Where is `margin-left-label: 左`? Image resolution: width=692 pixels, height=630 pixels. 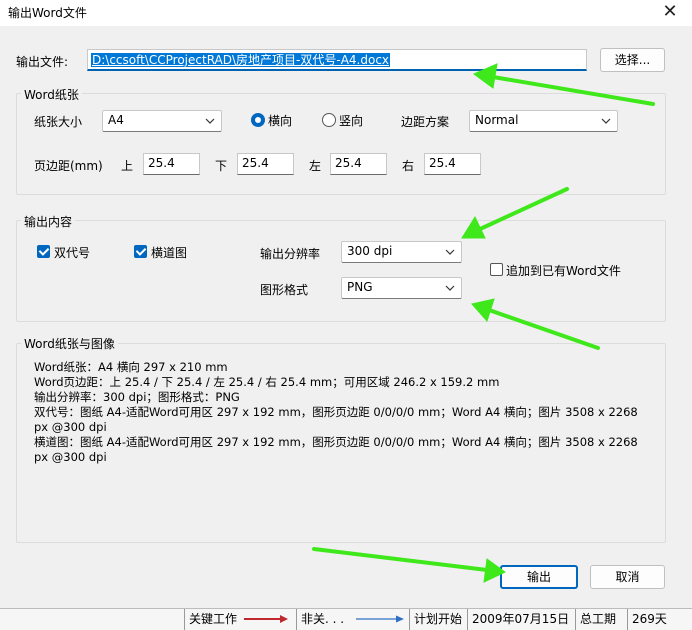 margin-left-label: 左 is located at coordinates (315, 166).